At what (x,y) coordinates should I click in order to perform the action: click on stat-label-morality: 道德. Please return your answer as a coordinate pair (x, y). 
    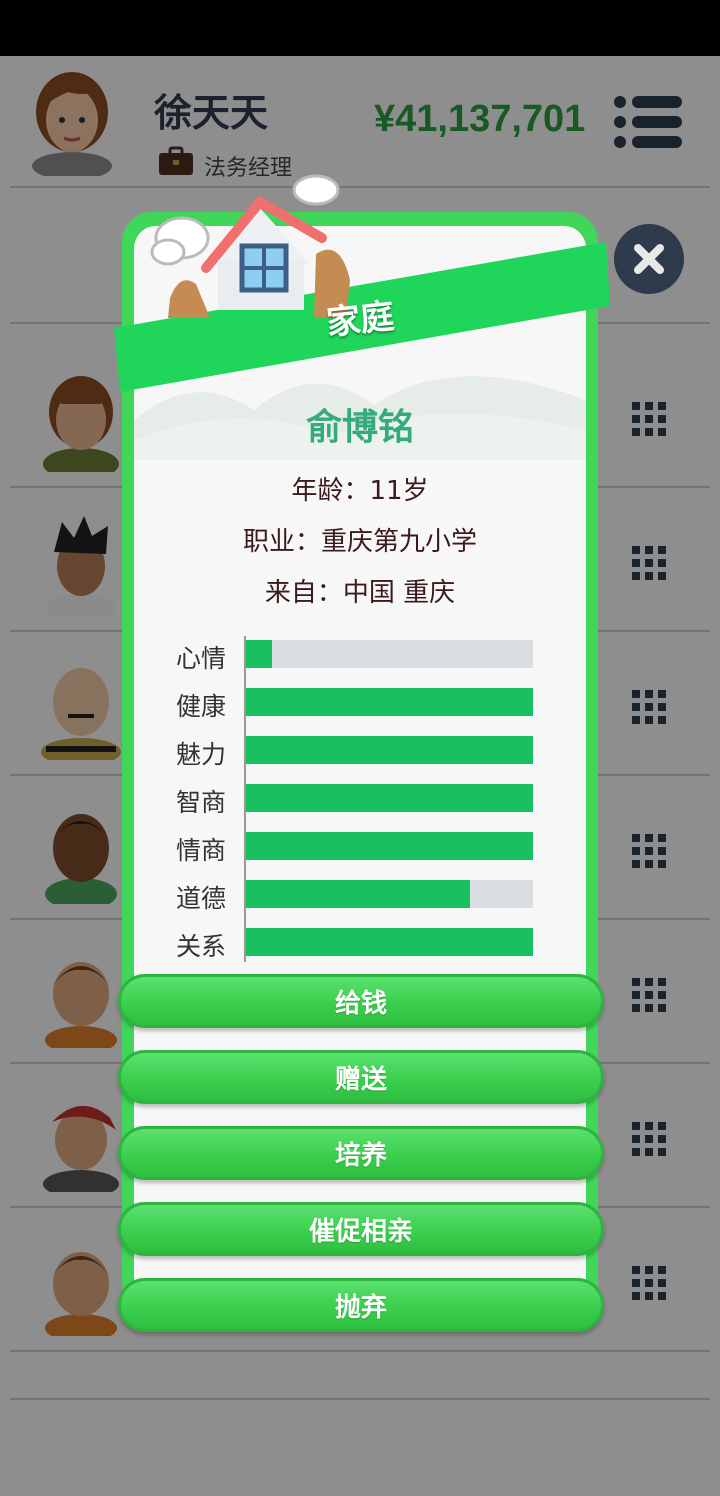
    Looking at the image, I should click on (201, 898).